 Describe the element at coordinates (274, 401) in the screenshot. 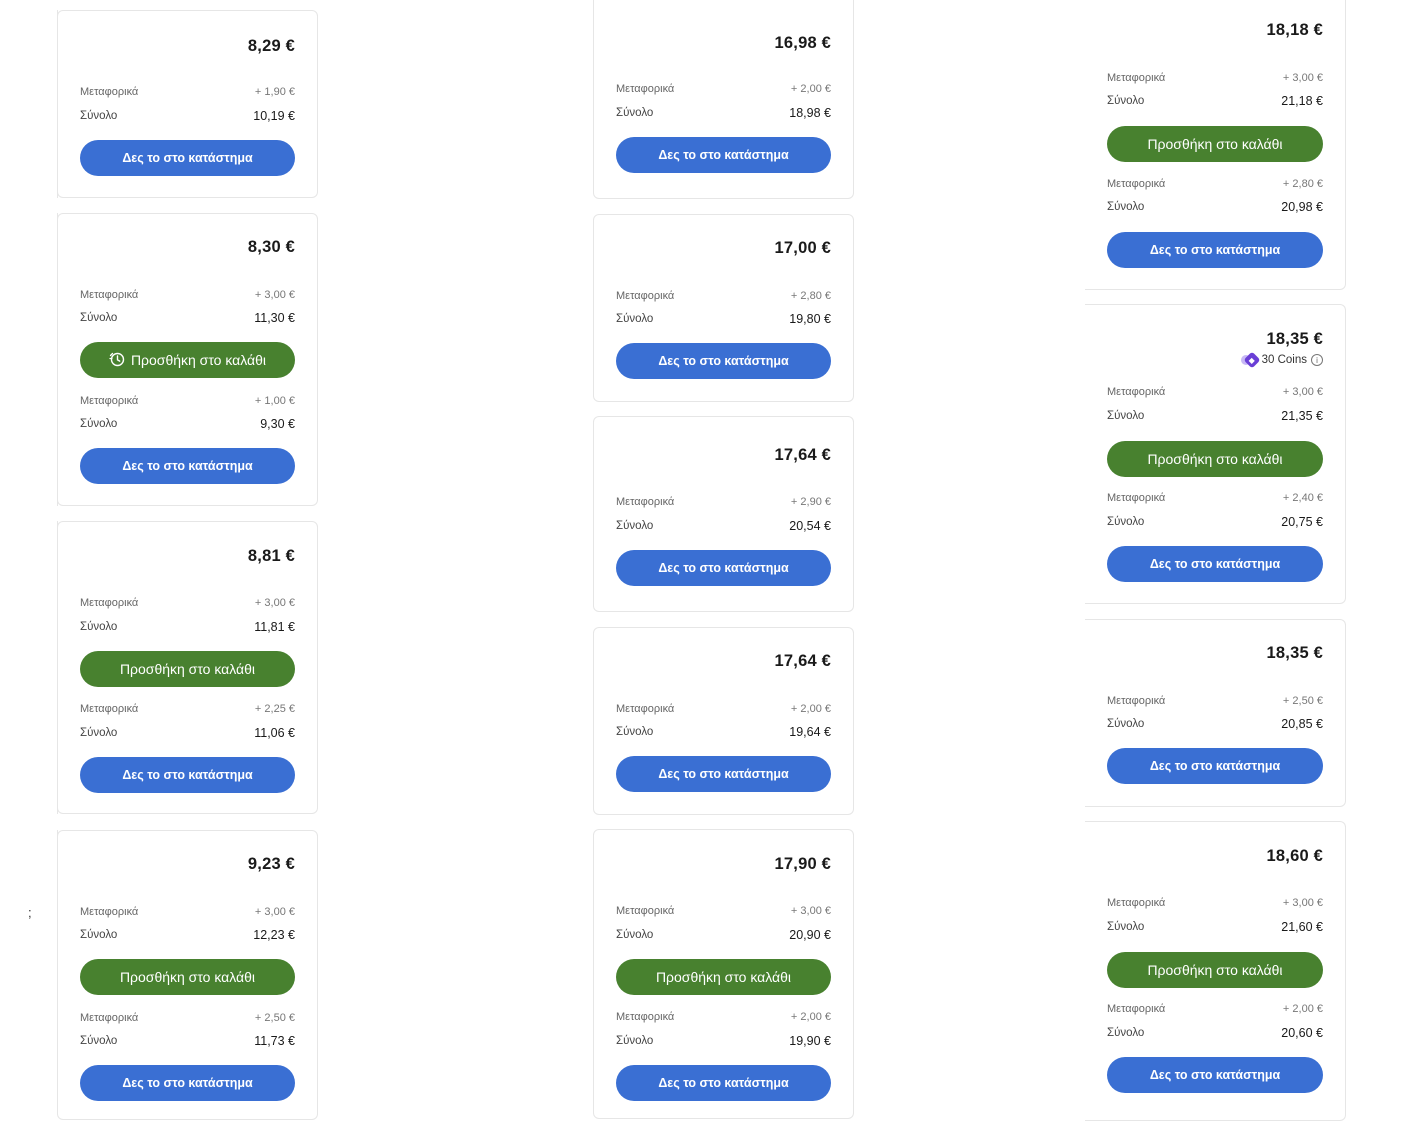

I see `shipping-cost: + 1,00 €` at that location.